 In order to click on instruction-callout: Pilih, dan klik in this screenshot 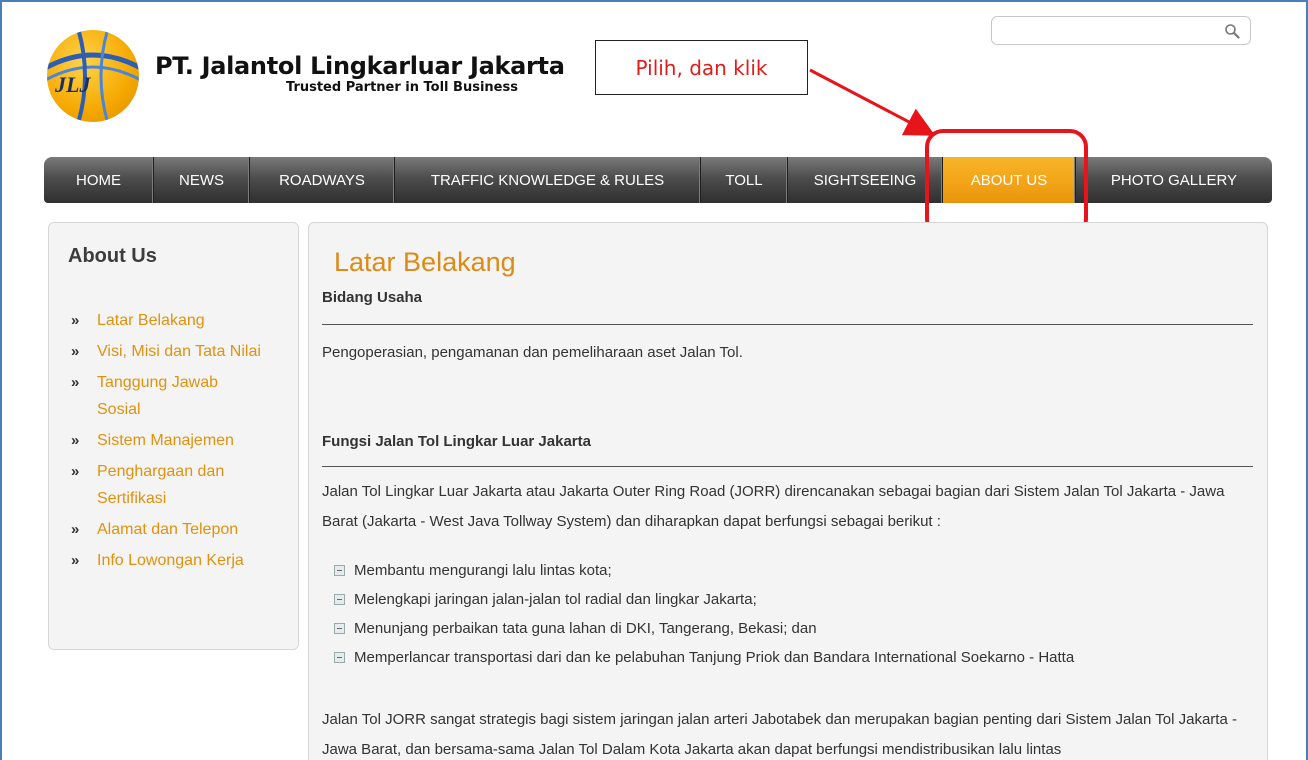, I will do `click(701, 67)`.